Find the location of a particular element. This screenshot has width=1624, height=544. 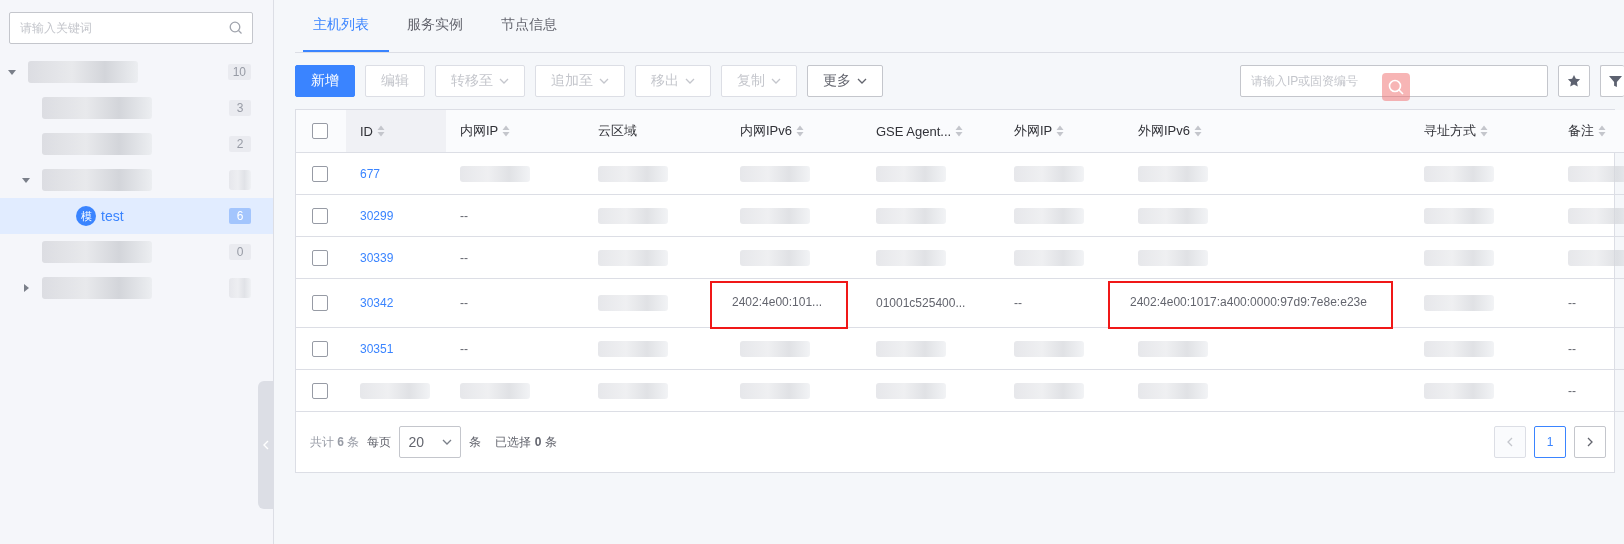

tab: 节点信息 is located at coordinates (534, 26).